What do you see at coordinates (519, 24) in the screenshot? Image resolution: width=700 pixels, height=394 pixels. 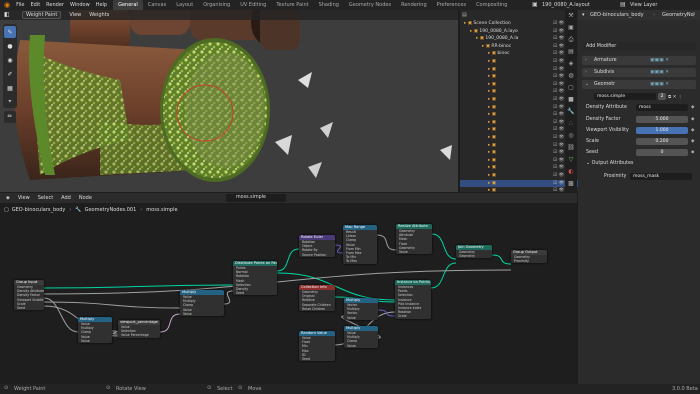 I see `outliner-row: ▸ ▣ Scene Collection ☑ 👁 ▣` at bounding box center [519, 24].